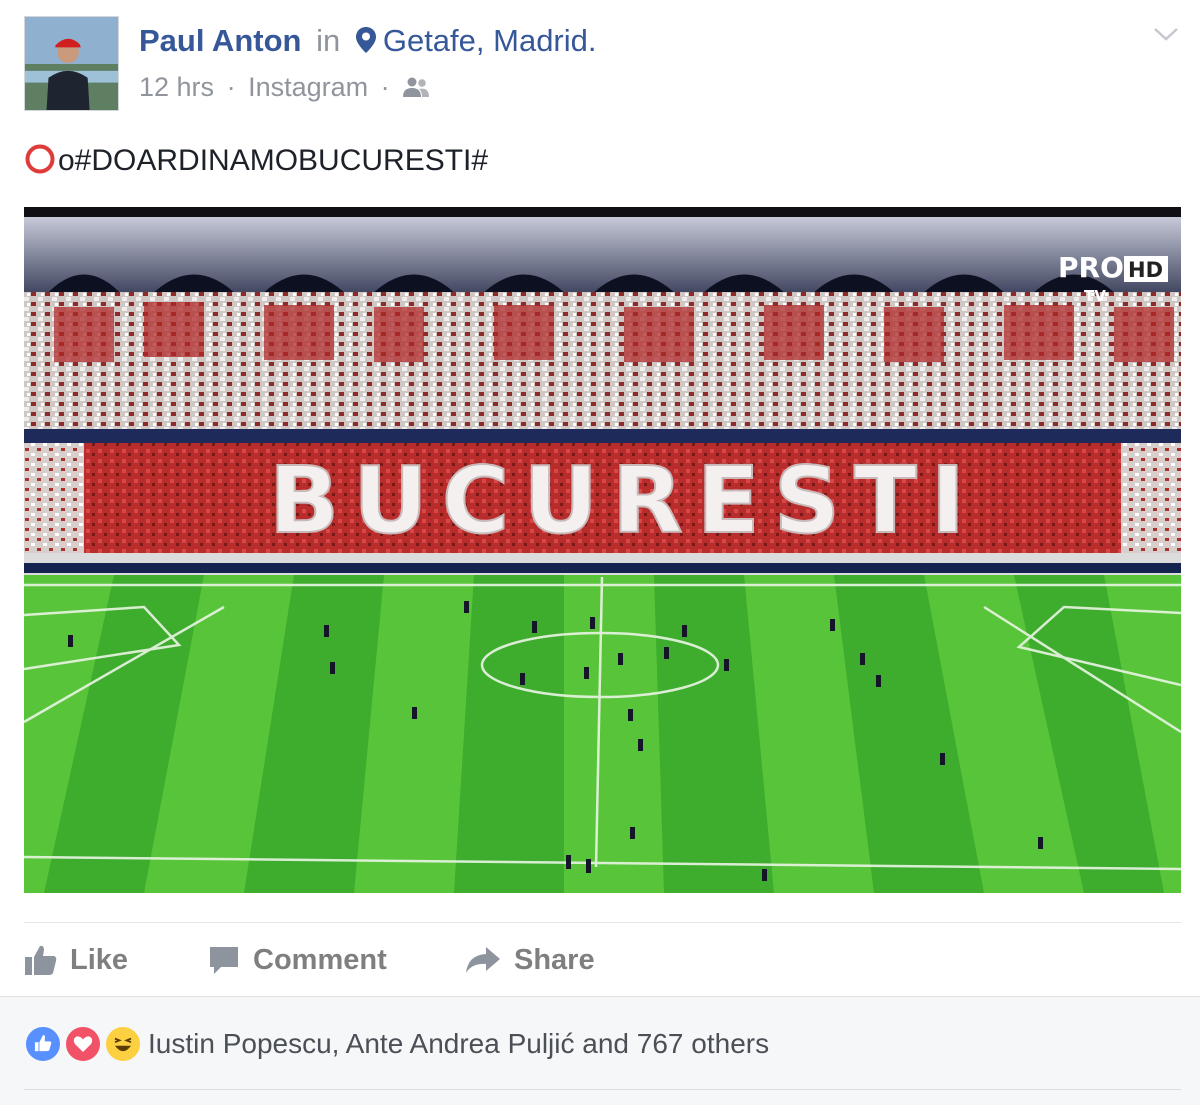  What do you see at coordinates (41, 960) in the screenshot?
I see `thumbs-up-icon` at bounding box center [41, 960].